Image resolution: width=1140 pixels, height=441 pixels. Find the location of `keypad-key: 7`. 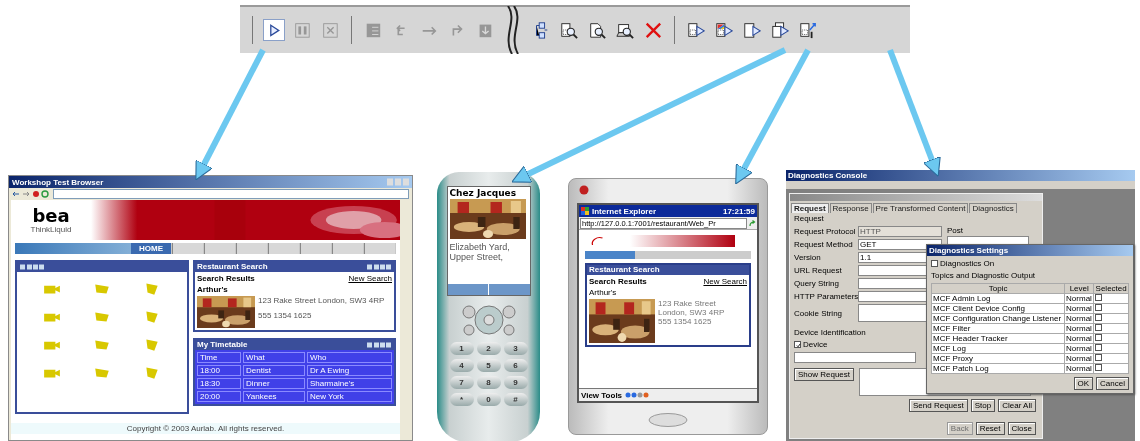

keypad-key: 7 is located at coordinates (461, 382).